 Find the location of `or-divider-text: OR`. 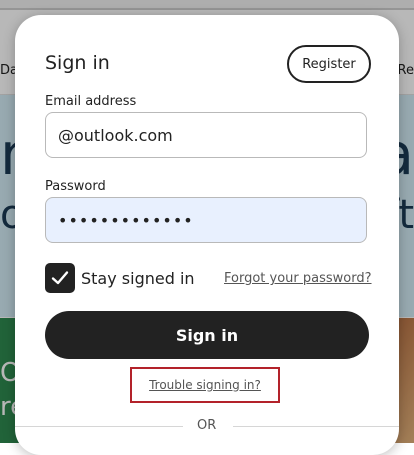

or-divider-text: OR is located at coordinates (207, 425).